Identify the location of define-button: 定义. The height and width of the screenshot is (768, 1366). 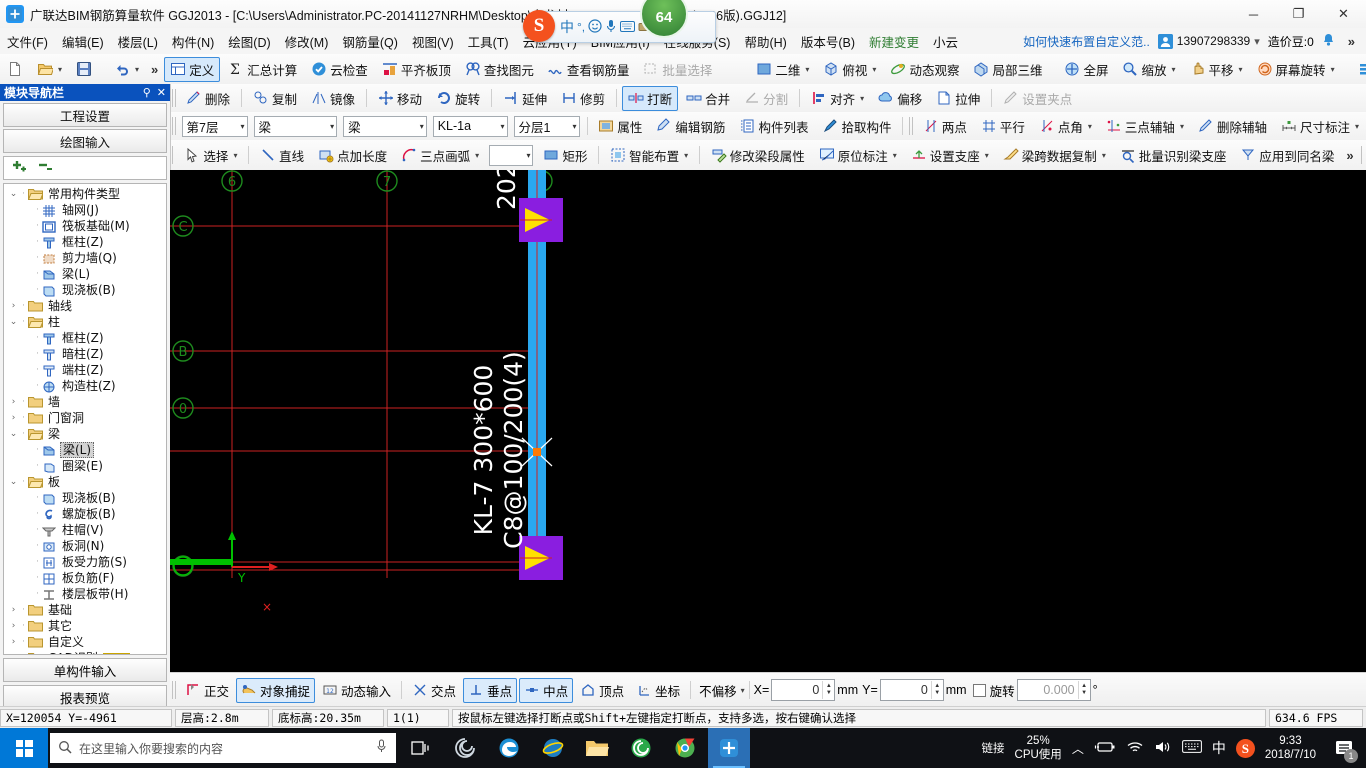
(192, 69).